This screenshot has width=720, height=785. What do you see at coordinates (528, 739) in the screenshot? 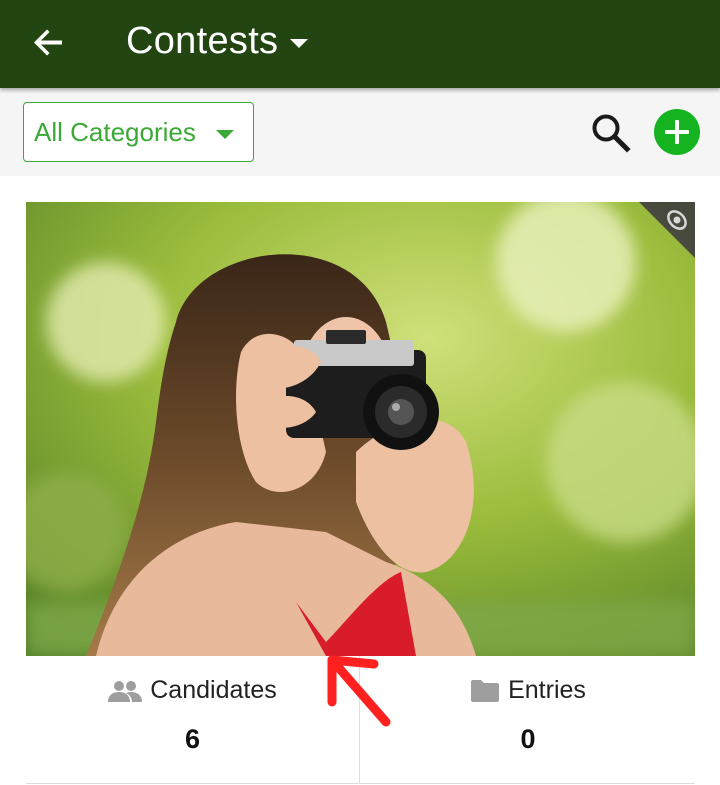
I see `entries-count: 0` at bounding box center [528, 739].